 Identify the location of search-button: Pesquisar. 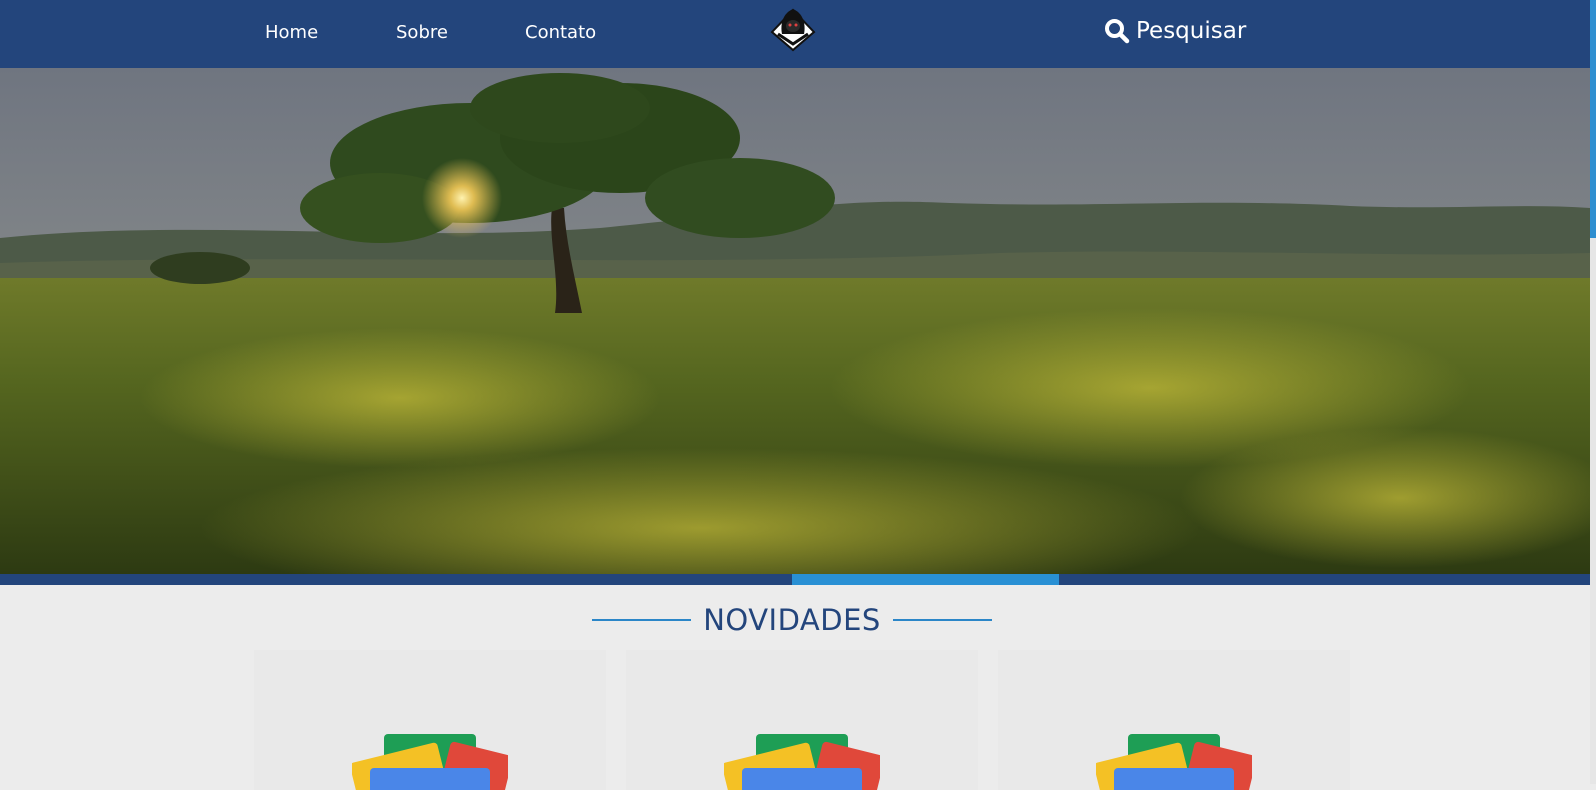
(1175, 31).